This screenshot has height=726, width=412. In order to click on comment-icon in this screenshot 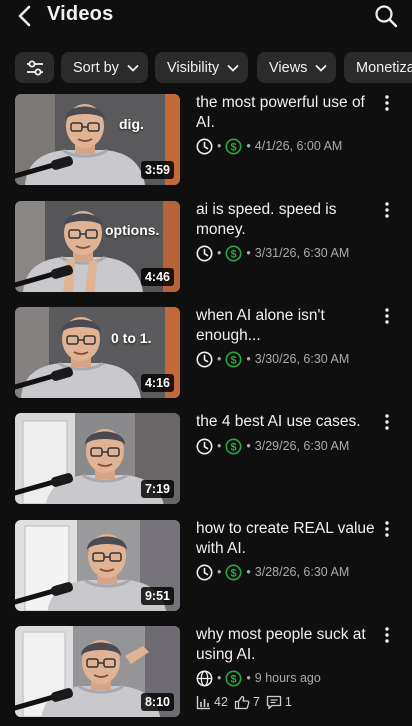, I will do `click(274, 702)`.